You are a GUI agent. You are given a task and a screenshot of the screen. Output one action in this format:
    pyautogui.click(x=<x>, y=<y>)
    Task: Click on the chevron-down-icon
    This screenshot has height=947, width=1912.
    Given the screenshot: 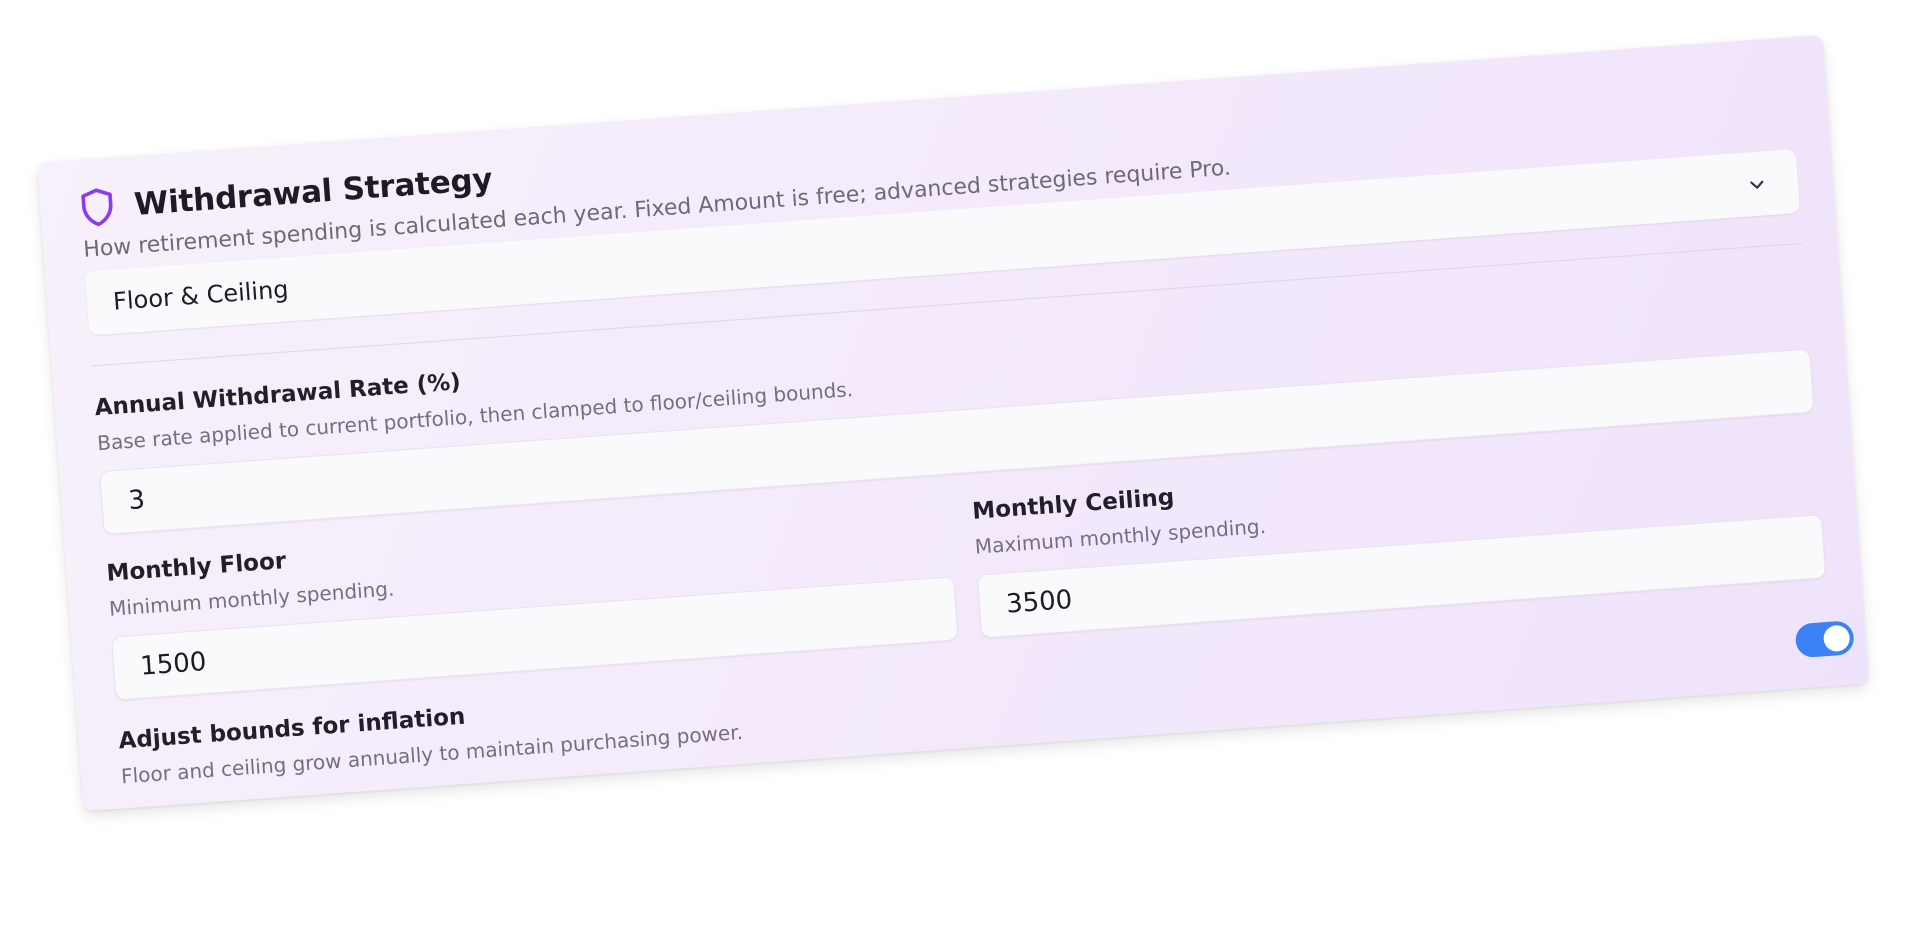 What is the action you would take?
    pyautogui.click(x=1757, y=184)
    